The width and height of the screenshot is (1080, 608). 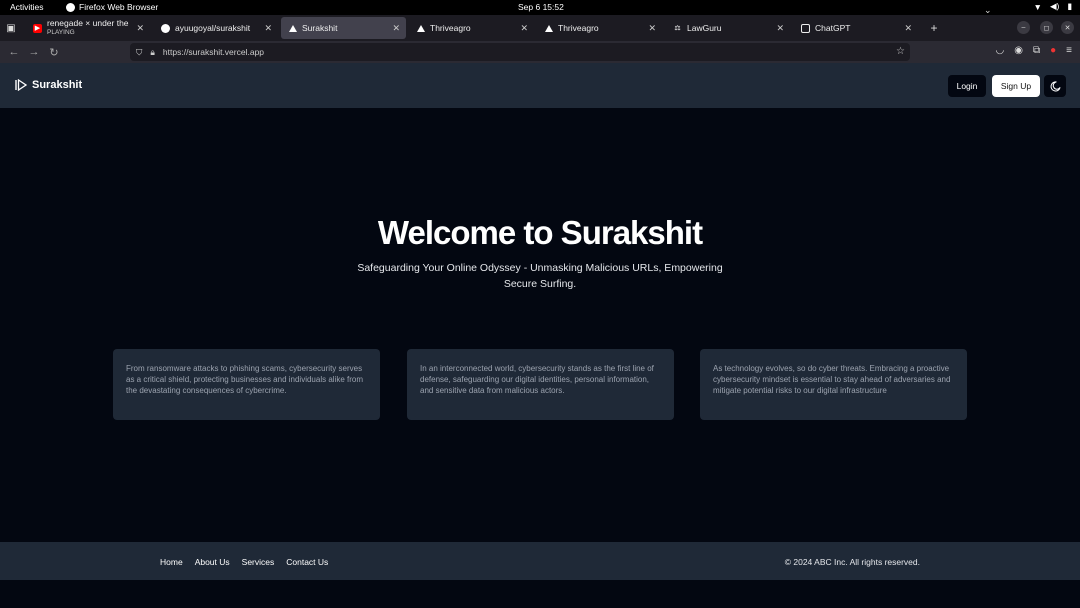 I want to click on brand-icon, so click(x=21, y=85).